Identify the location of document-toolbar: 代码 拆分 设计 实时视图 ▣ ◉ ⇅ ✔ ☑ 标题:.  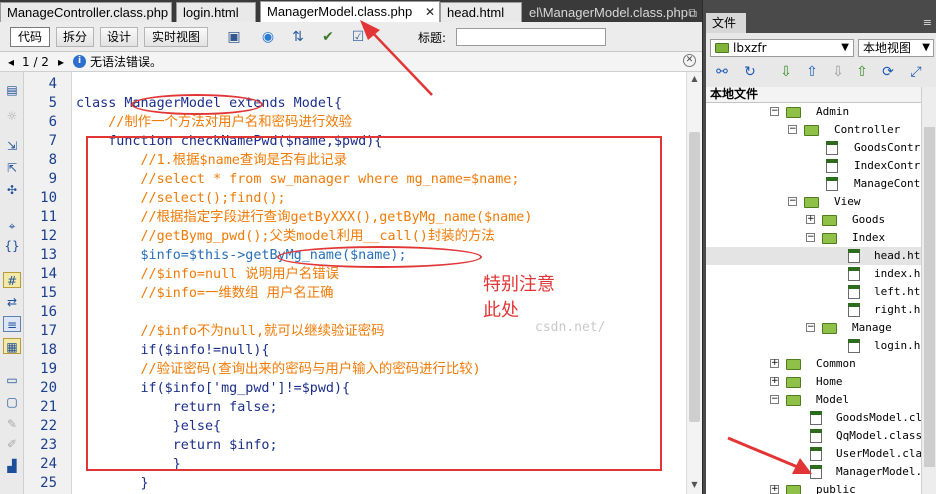
(351, 37).